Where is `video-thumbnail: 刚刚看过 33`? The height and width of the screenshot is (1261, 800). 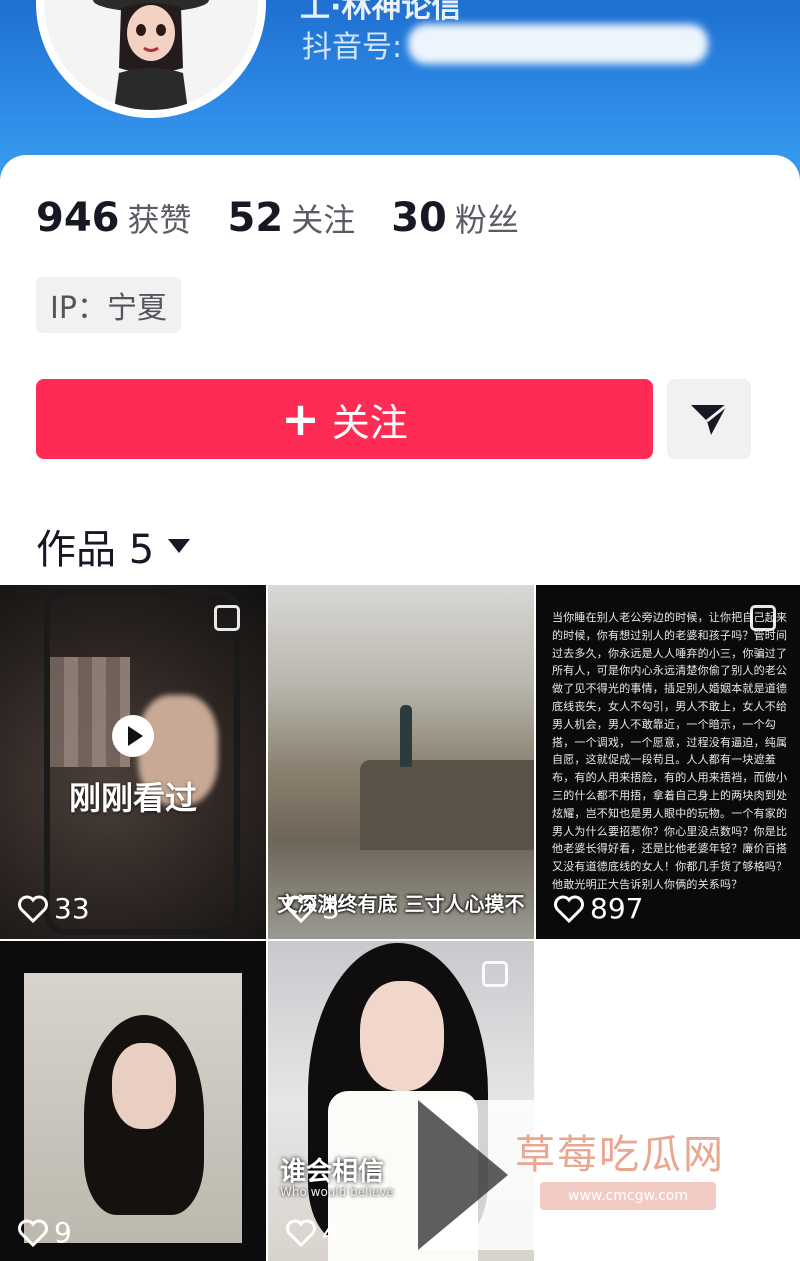
video-thumbnail: 刚刚看过 33 is located at coordinates (133, 762).